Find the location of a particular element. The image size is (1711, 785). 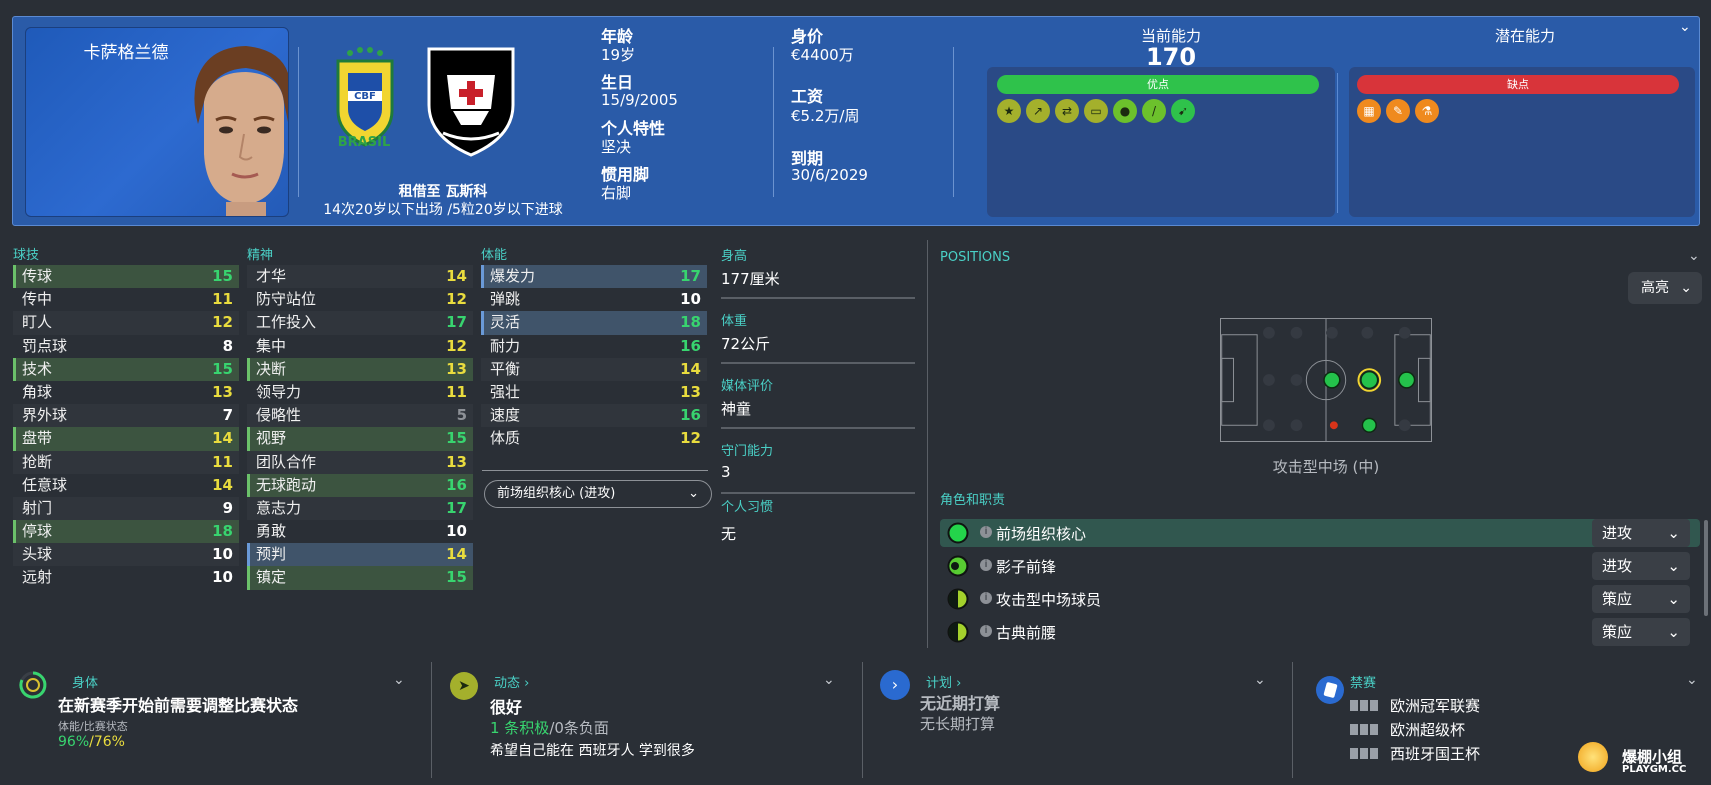

star-icon: ★ is located at coordinates (1009, 111).